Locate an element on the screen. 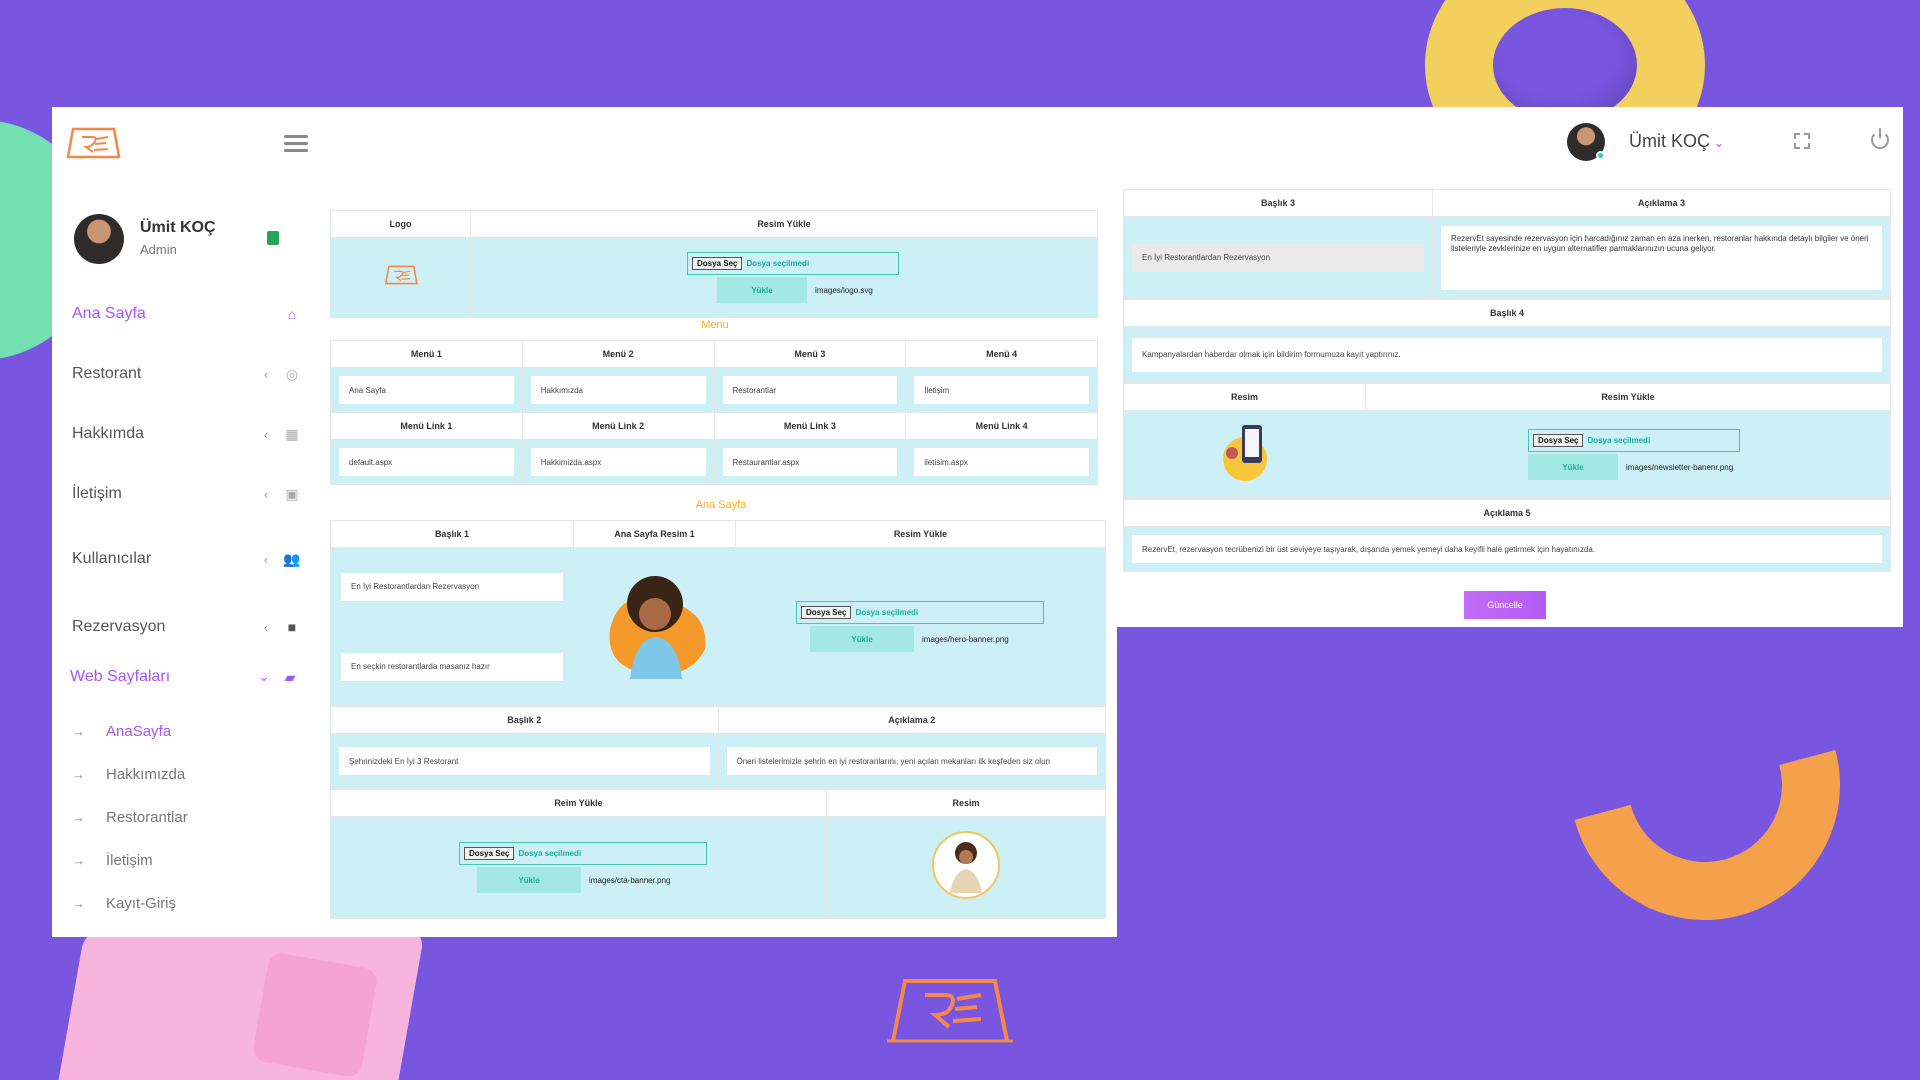 The image size is (1920, 1080). sidebar-item-label: Restorant is located at coordinates (107, 373).